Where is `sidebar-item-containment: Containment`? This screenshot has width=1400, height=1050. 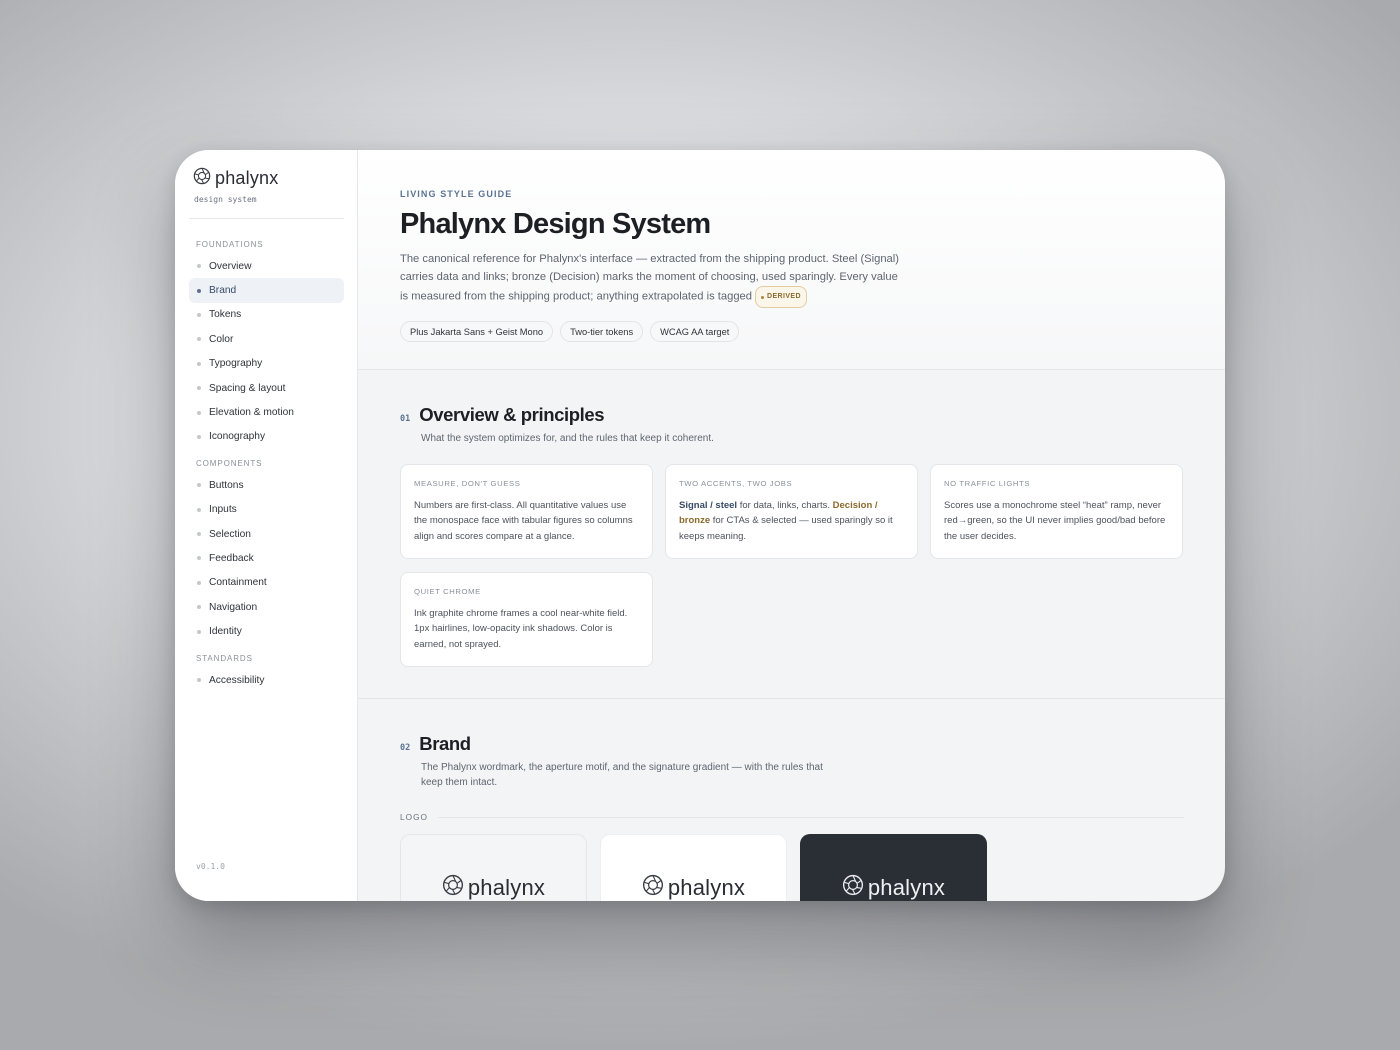
sidebar-item-containment: Containment is located at coordinates (266, 583).